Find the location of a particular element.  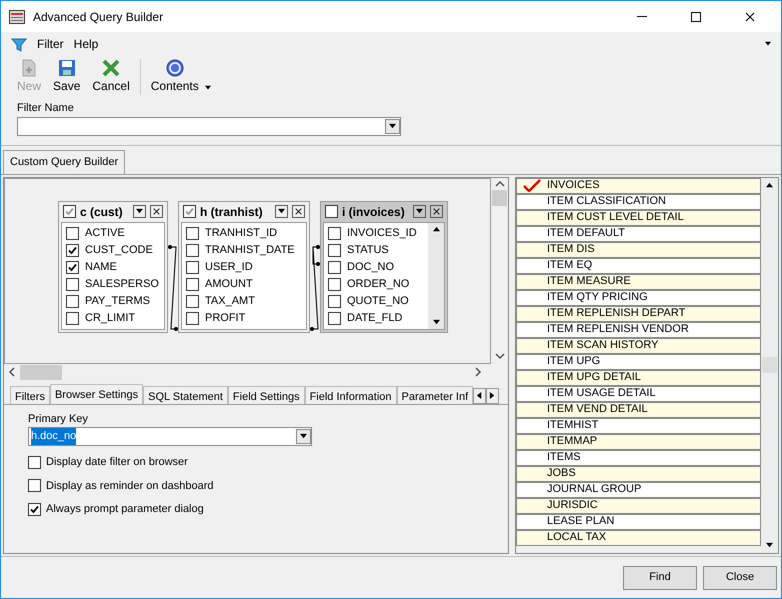

tab: Browser Settings is located at coordinates (97, 394).